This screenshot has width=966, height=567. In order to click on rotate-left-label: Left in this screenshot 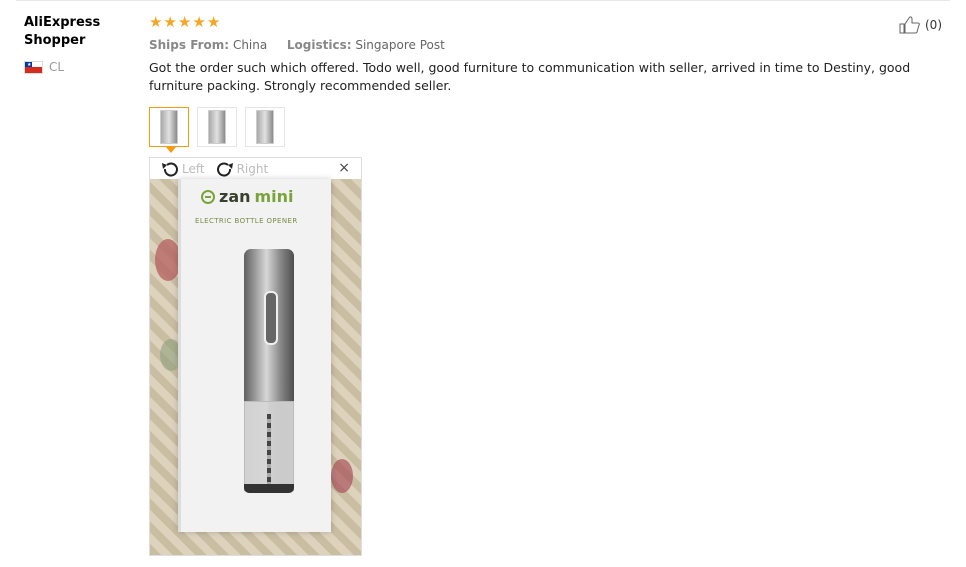, I will do `click(193, 168)`.